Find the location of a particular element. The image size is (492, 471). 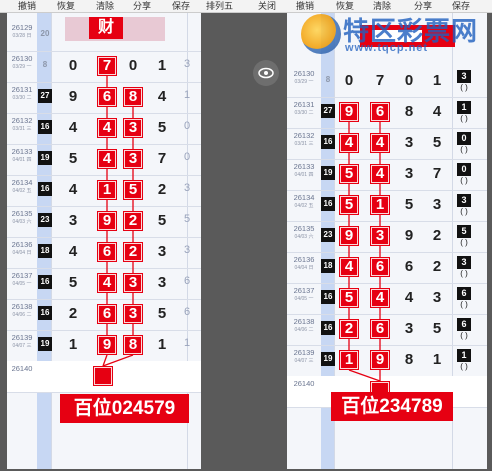

side-value: 3 is located at coordinates (187, 188).